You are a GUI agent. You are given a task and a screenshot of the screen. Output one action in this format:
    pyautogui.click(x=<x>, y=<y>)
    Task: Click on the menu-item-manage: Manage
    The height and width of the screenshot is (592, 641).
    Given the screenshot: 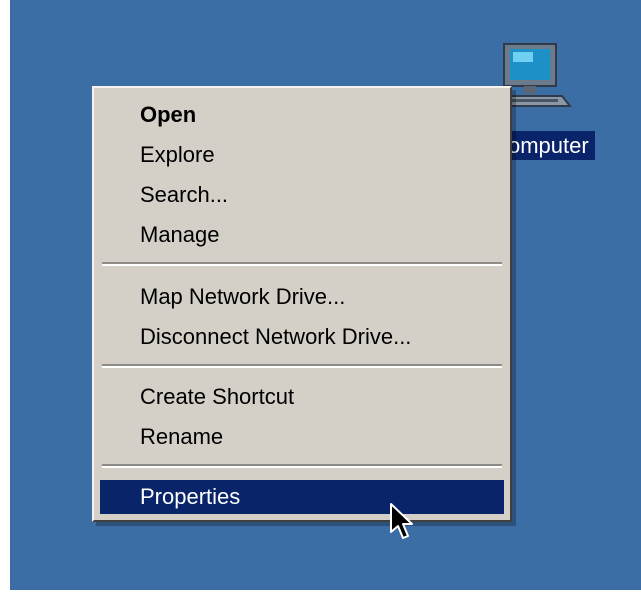 What is the action you would take?
    pyautogui.click(x=302, y=235)
    